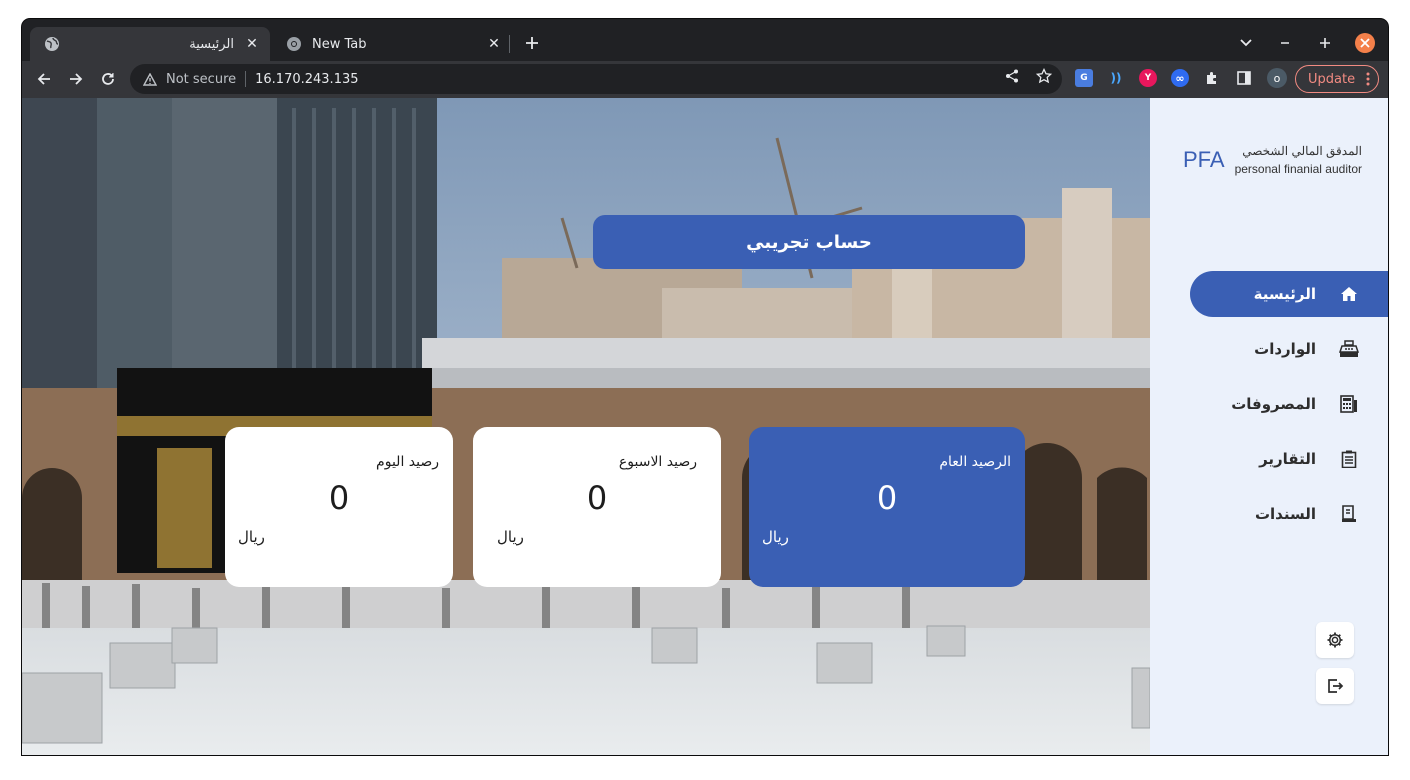 This screenshot has width=1410, height=780. I want to click on share-icon, so click(1012, 76).